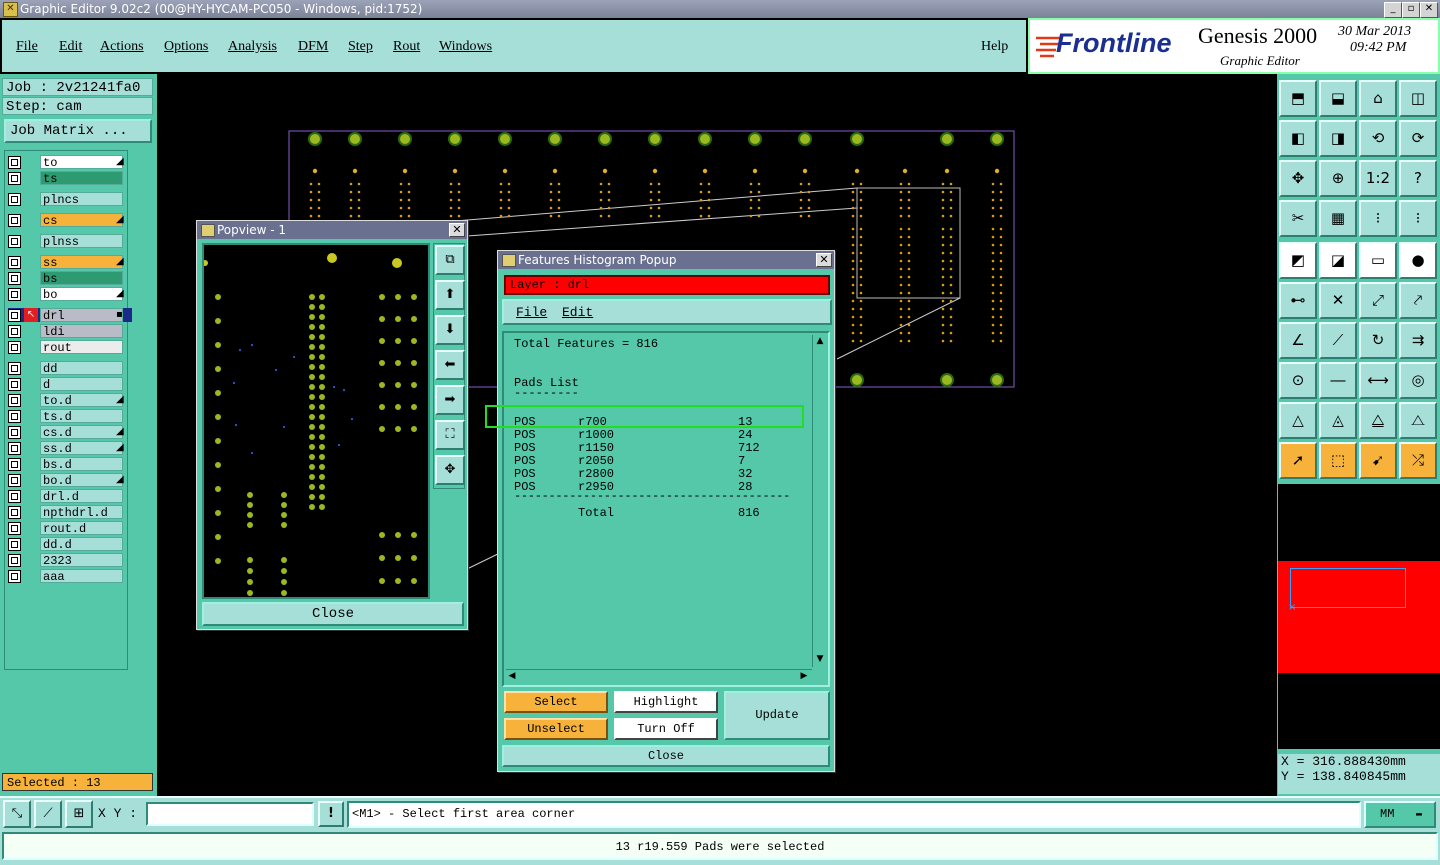  Describe the element at coordinates (1338, 260) in the screenshot. I see `add-line-icon: ◪` at that location.